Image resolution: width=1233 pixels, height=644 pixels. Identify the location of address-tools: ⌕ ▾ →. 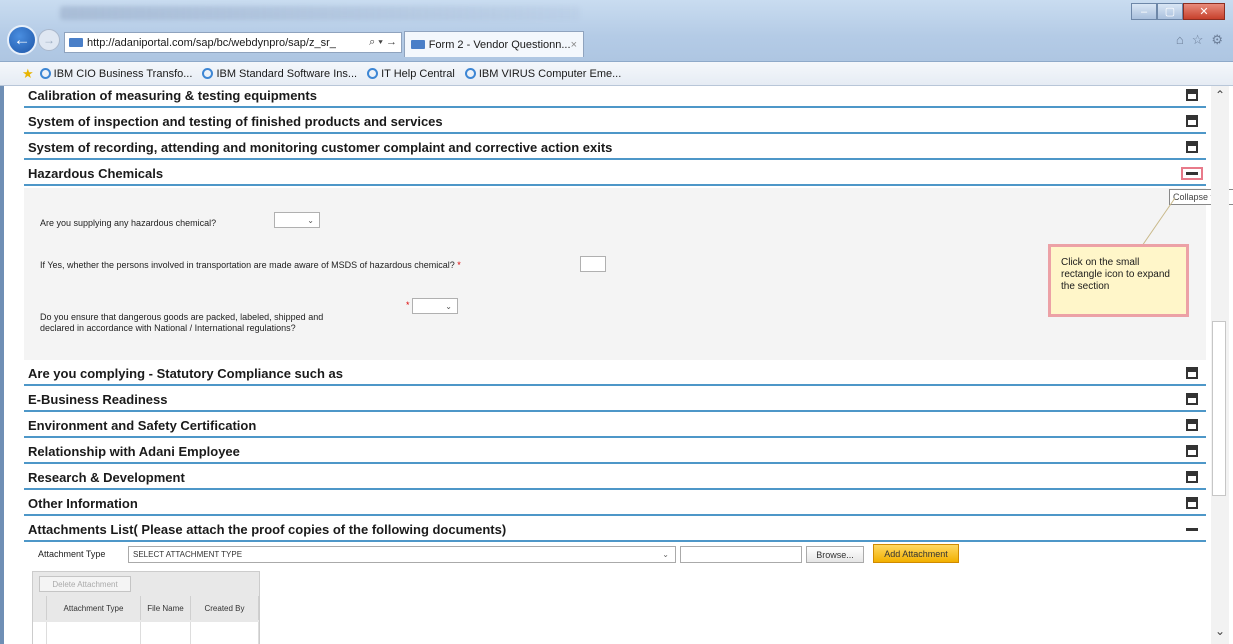
(385, 42).